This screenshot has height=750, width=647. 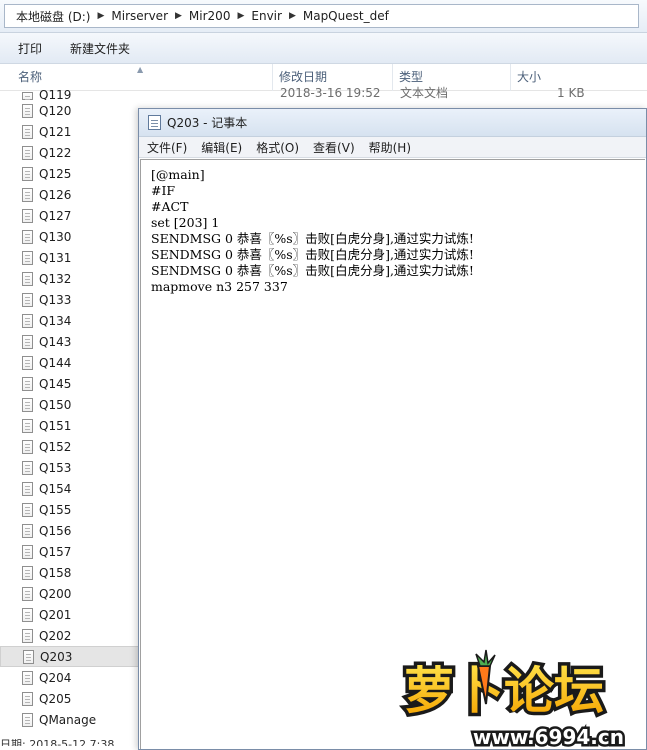 I want to click on row-date: 2018-3-16 19:52, so click(x=330, y=93).